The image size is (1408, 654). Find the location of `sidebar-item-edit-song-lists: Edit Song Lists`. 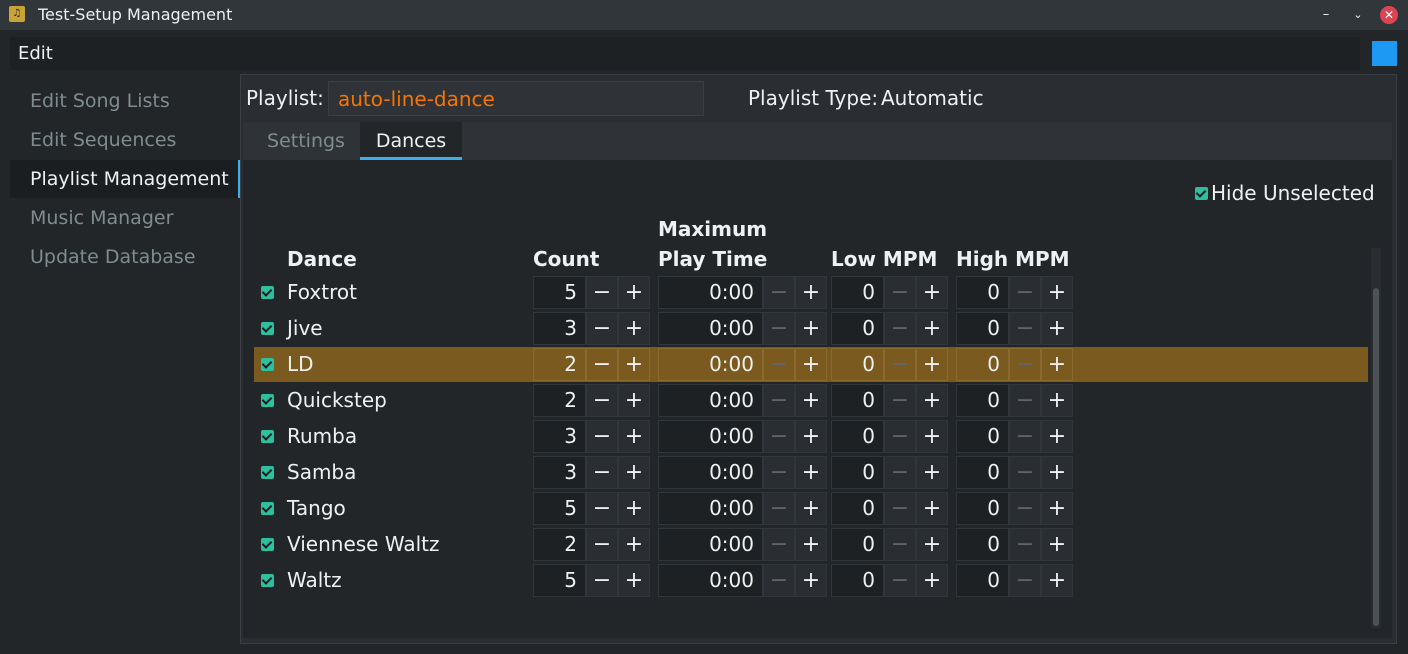

sidebar-item-edit-song-lists: Edit Song Lists is located at coordinates (124, 101).